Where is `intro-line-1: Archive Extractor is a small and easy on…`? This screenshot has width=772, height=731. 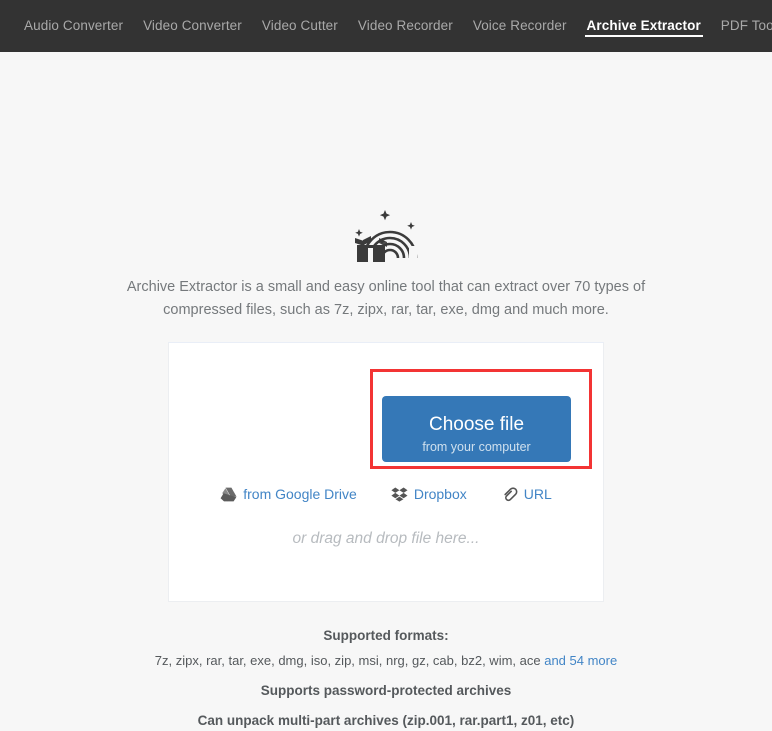 intro-line-1: Archive Extractor is a small and easy on… is located at coordinates (386, 287).